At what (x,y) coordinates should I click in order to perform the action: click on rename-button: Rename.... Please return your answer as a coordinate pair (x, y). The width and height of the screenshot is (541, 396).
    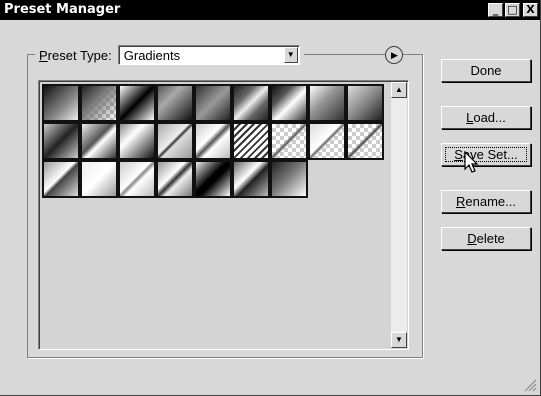
    Looking at the image, I should click on (486, 201).